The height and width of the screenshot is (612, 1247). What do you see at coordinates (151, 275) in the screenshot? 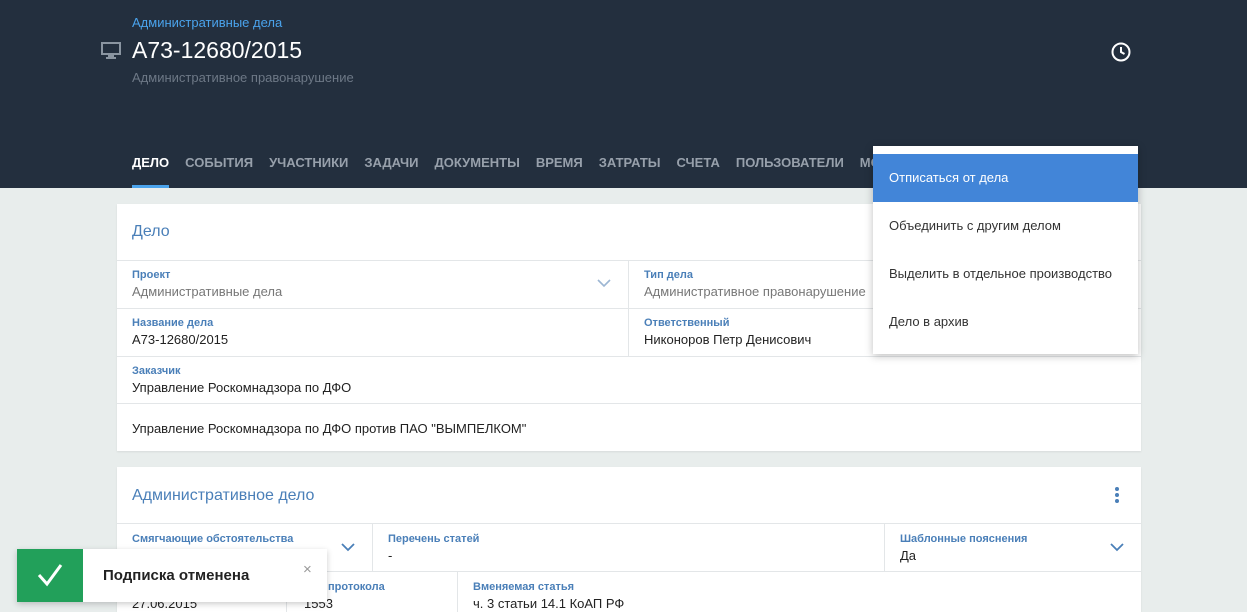
I see `project-label: Проект` at bounding box center [151, 275].